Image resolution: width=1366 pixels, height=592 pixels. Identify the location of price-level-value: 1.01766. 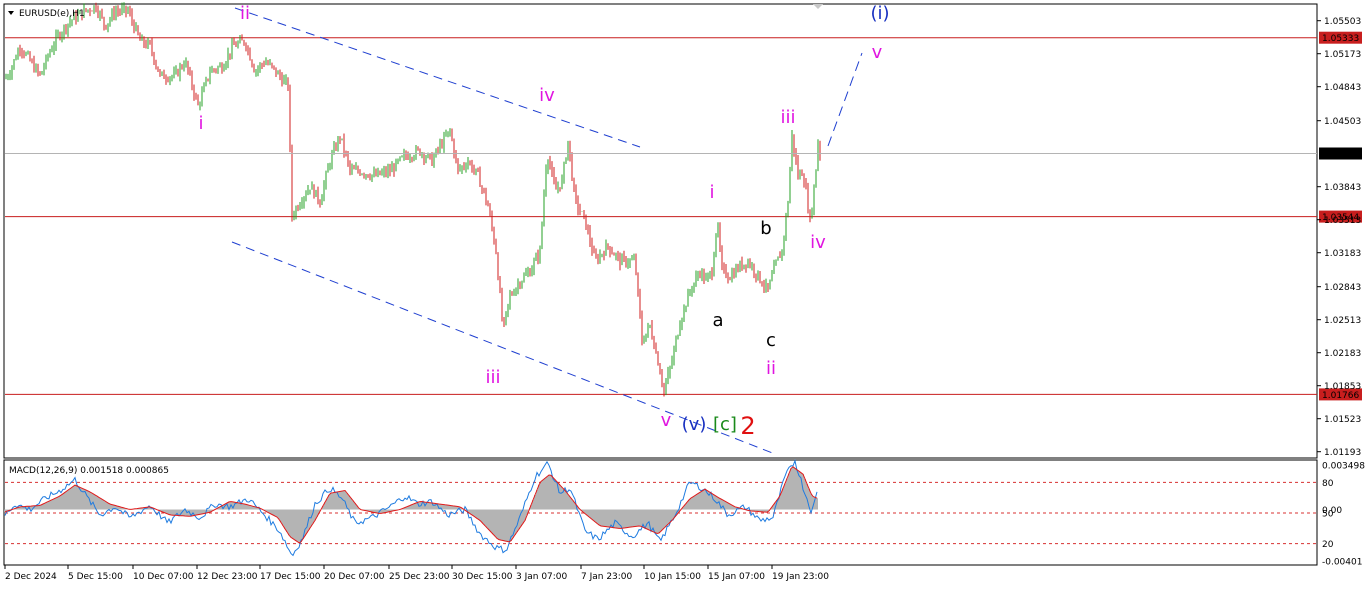
(1340, 396).